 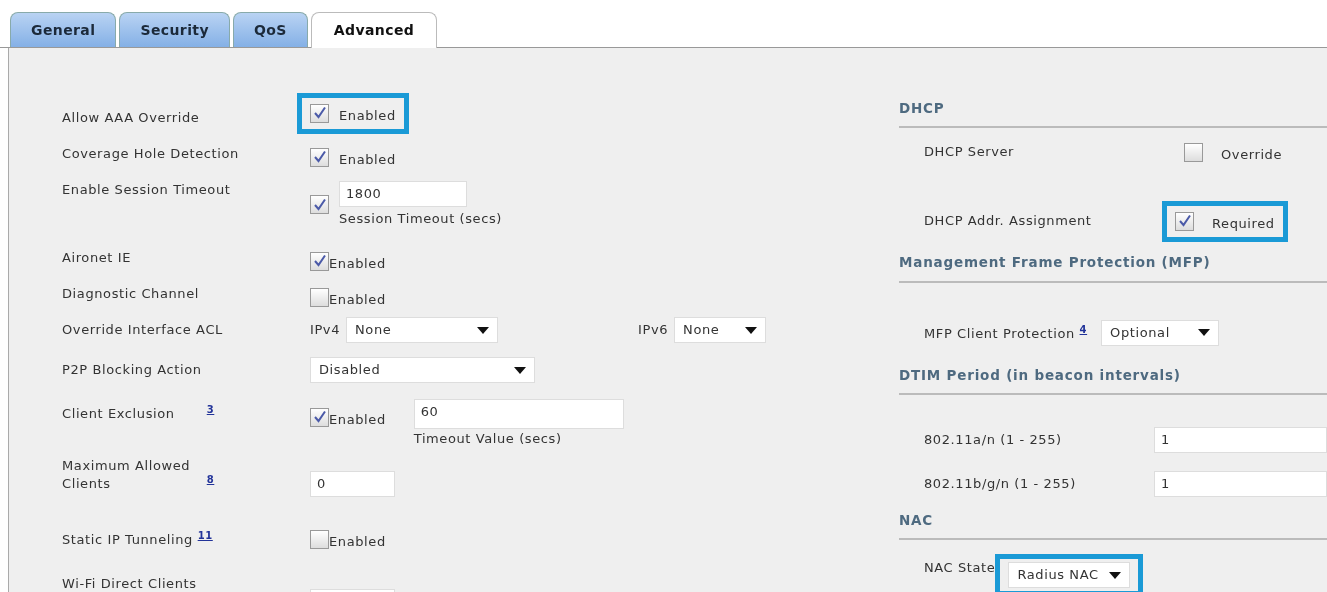 I want to click on tab: Security, so click(x=174, y=29).